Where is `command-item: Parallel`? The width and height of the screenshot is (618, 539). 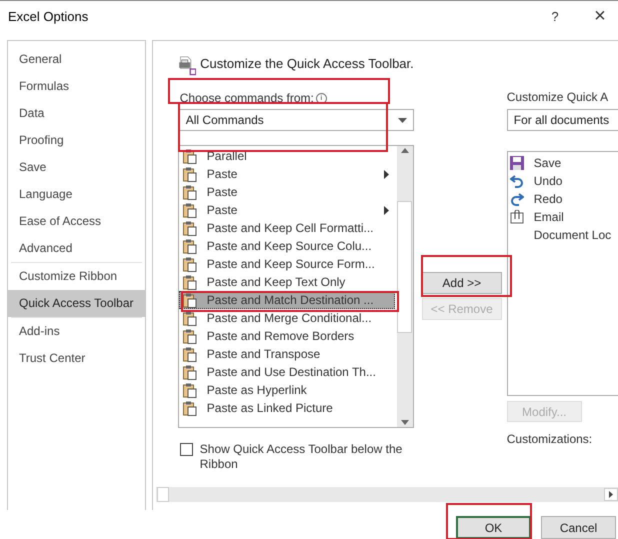
command-item: Parallel is located at coordinates (287, 156).